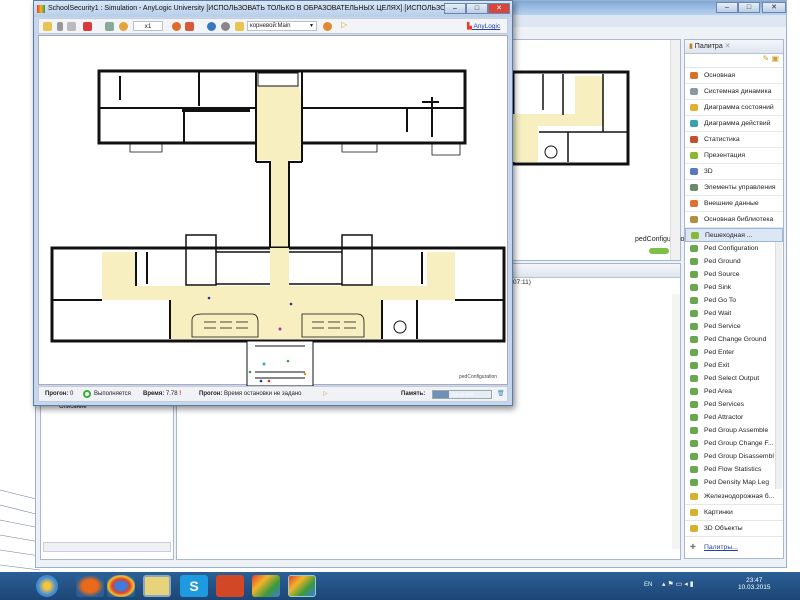 This screenshot has height=600, width=800. What do you see at coordinates (302, 586) in the screenshot?
I see `anylogic-simulation-taskbar-icon` at bounding box center [302, 586].